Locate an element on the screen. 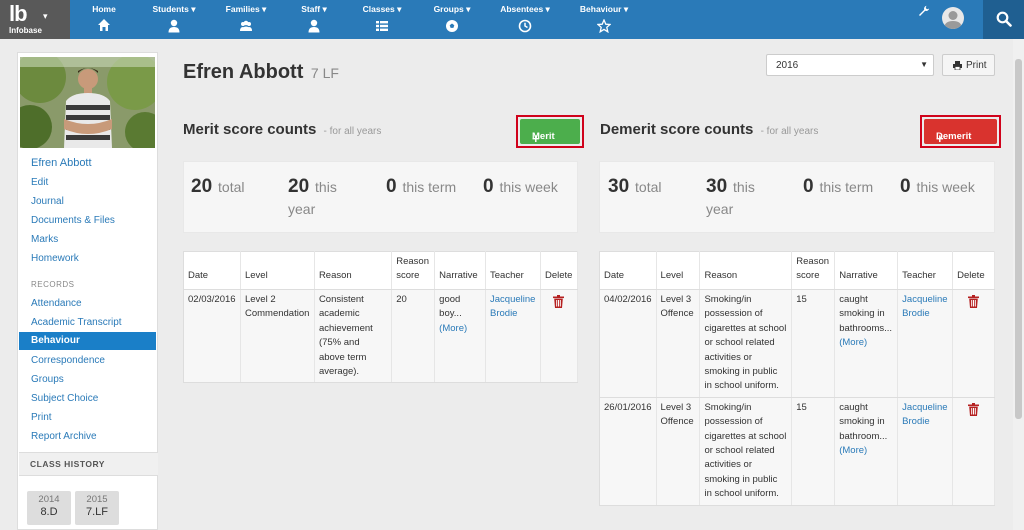 This screenshot has height=530, width=1024. column-header-delete: Delete is located at coordinates (559, 270).